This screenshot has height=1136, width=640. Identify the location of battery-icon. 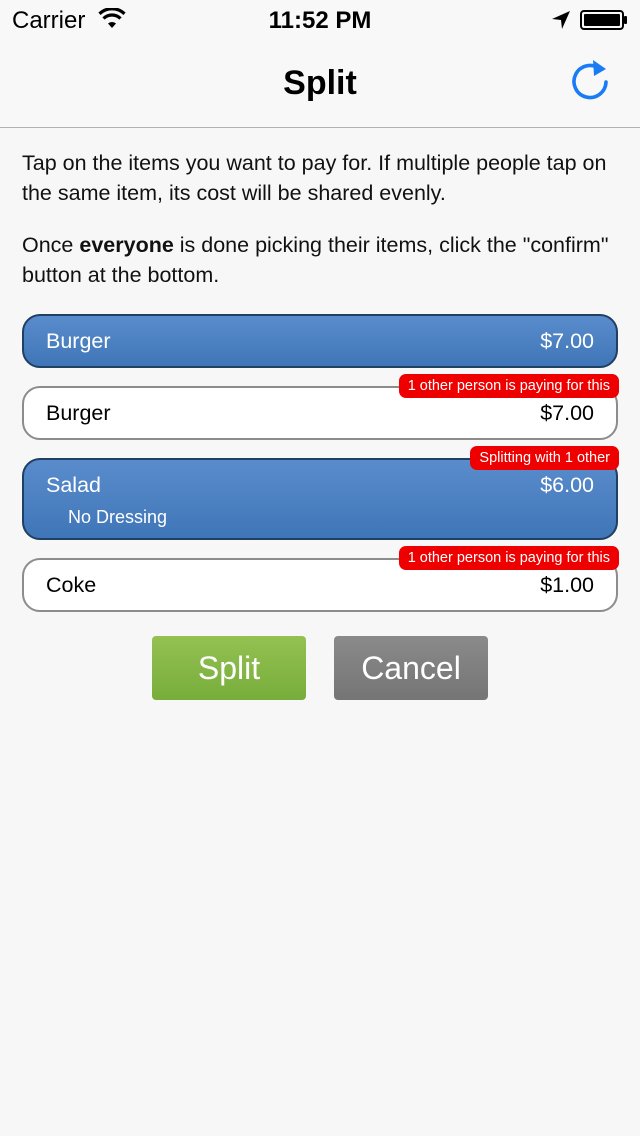
(603, 20).